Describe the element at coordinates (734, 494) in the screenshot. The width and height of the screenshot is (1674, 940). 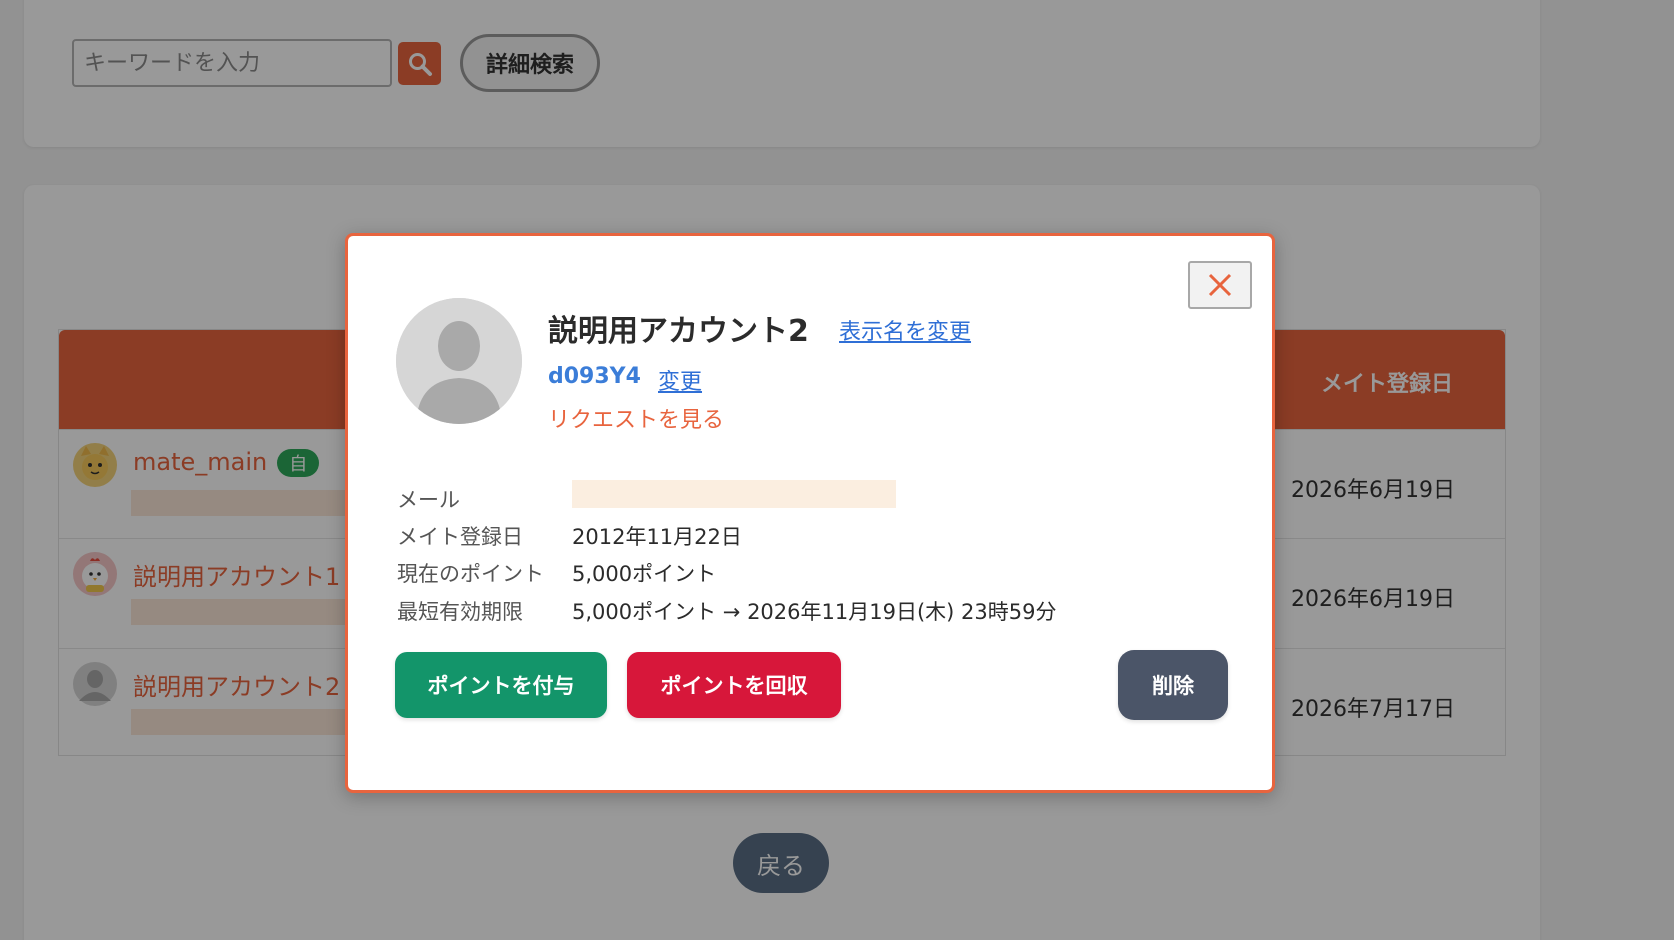
I see `email-value-redacted` at that location.